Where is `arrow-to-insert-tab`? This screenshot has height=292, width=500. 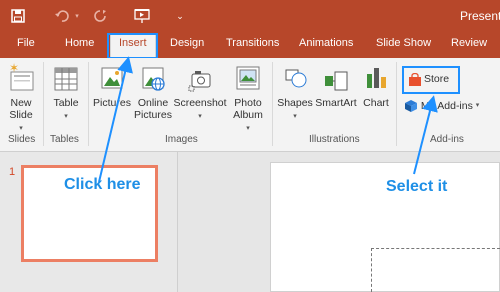 arrow-to-insert-tab is located at coordinates (115, 119).